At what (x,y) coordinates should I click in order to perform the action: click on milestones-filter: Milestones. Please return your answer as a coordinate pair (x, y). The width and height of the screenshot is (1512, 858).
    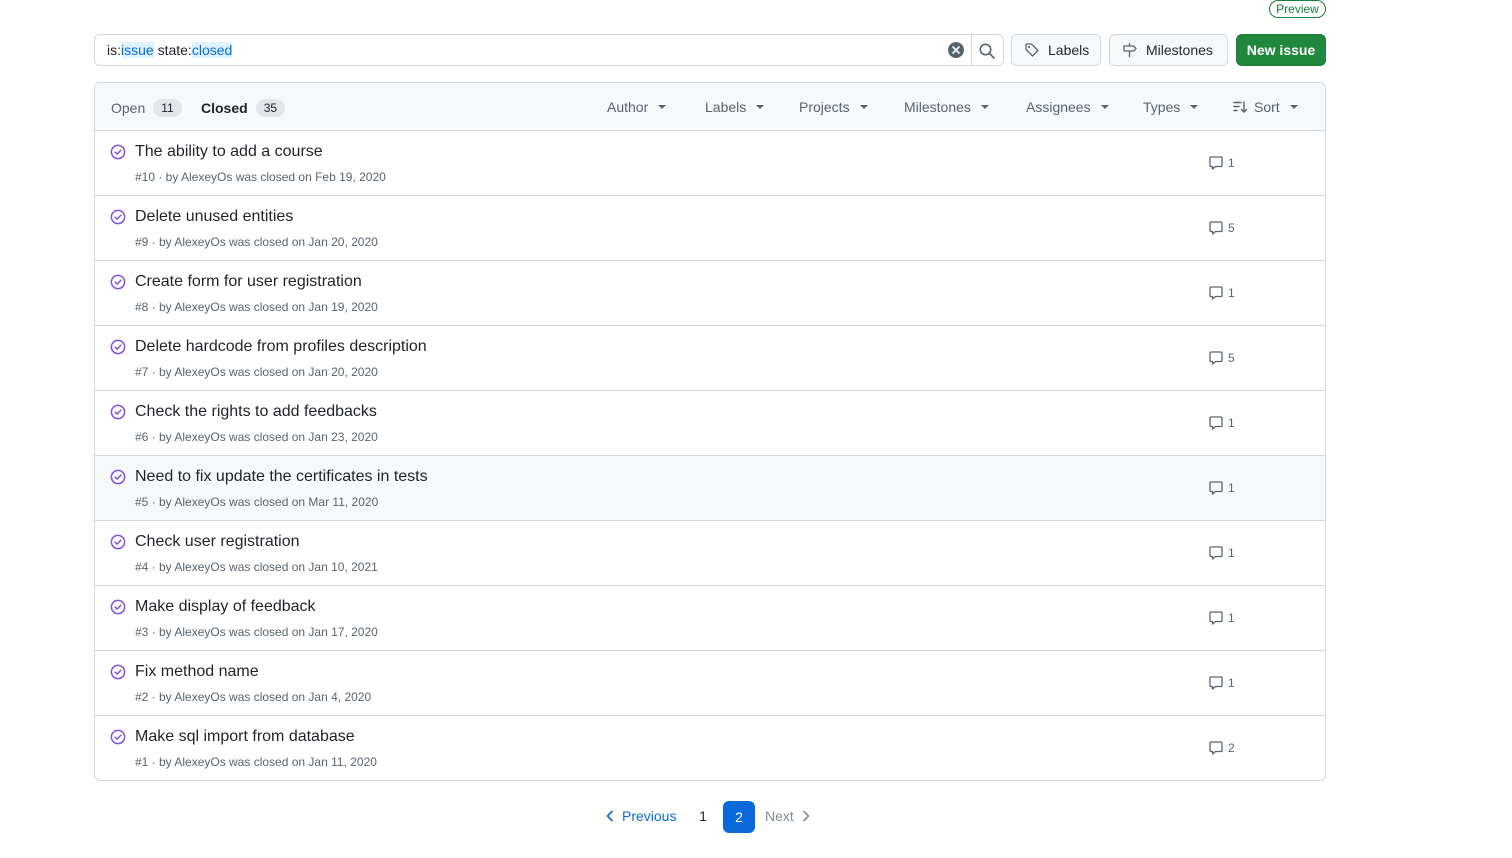
    Looking at the image, I should click on (946, 107).